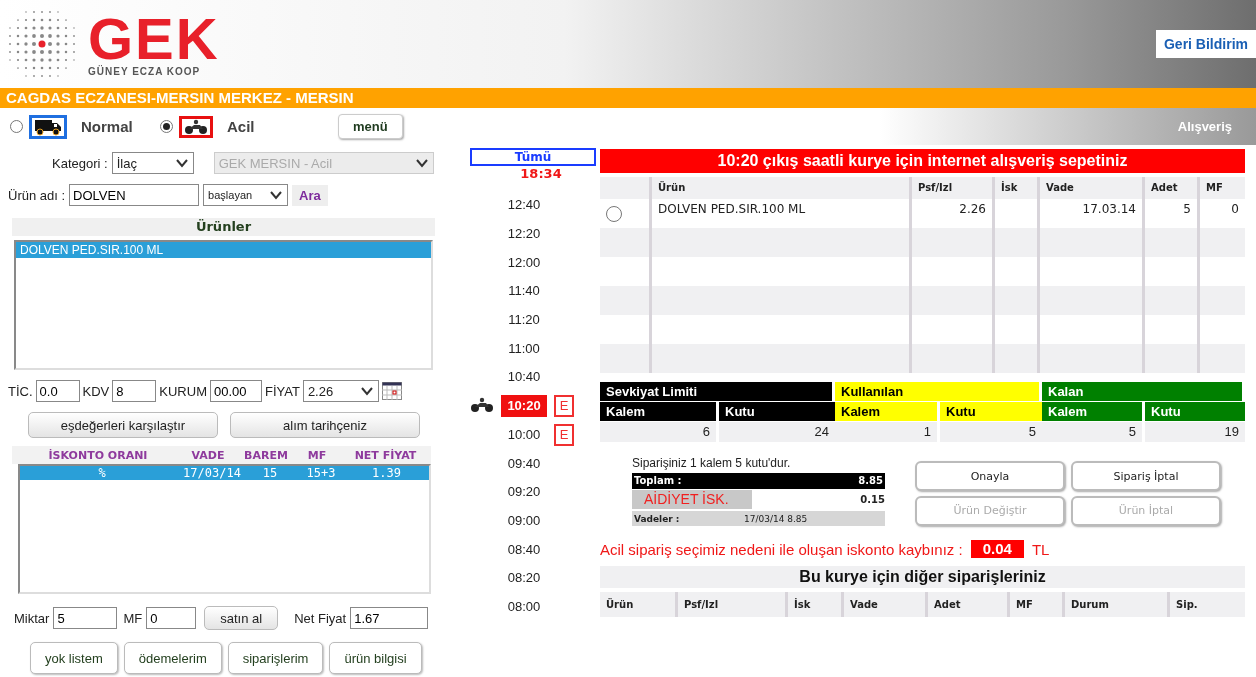 The height and width of the screenshot is (677, 1256). I want to click on action-button: alım tarihçeniz, so click(325, 425).